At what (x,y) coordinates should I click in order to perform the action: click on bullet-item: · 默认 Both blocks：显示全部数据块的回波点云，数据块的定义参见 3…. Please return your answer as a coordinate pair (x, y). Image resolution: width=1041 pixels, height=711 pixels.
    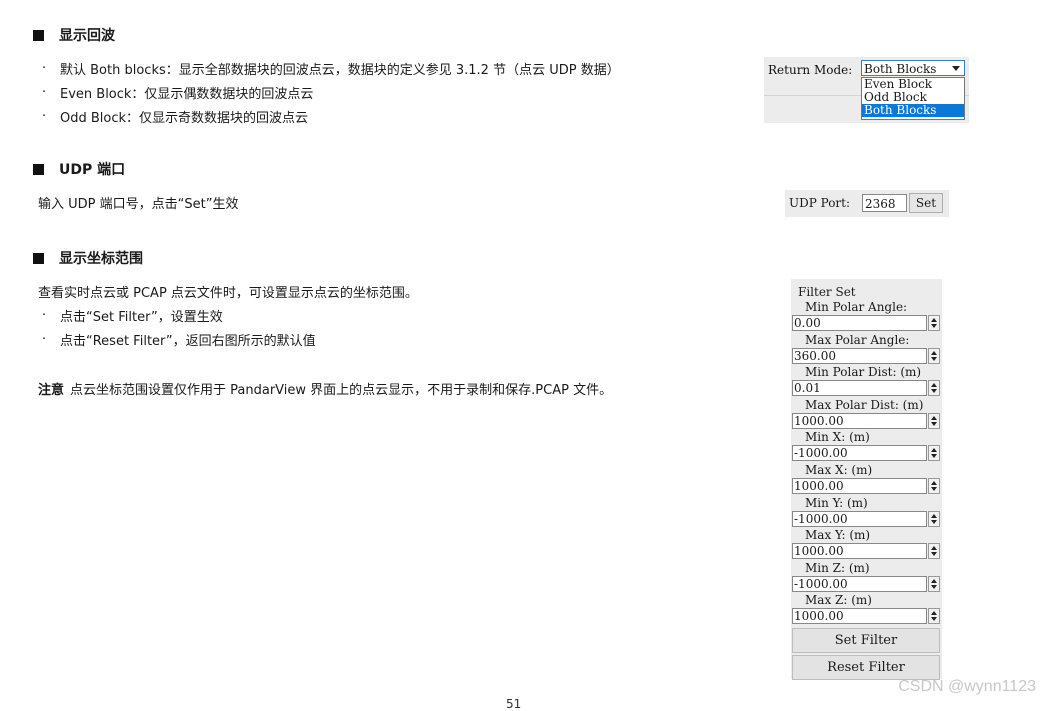
    Looking at the image, I should click on (329, 68).